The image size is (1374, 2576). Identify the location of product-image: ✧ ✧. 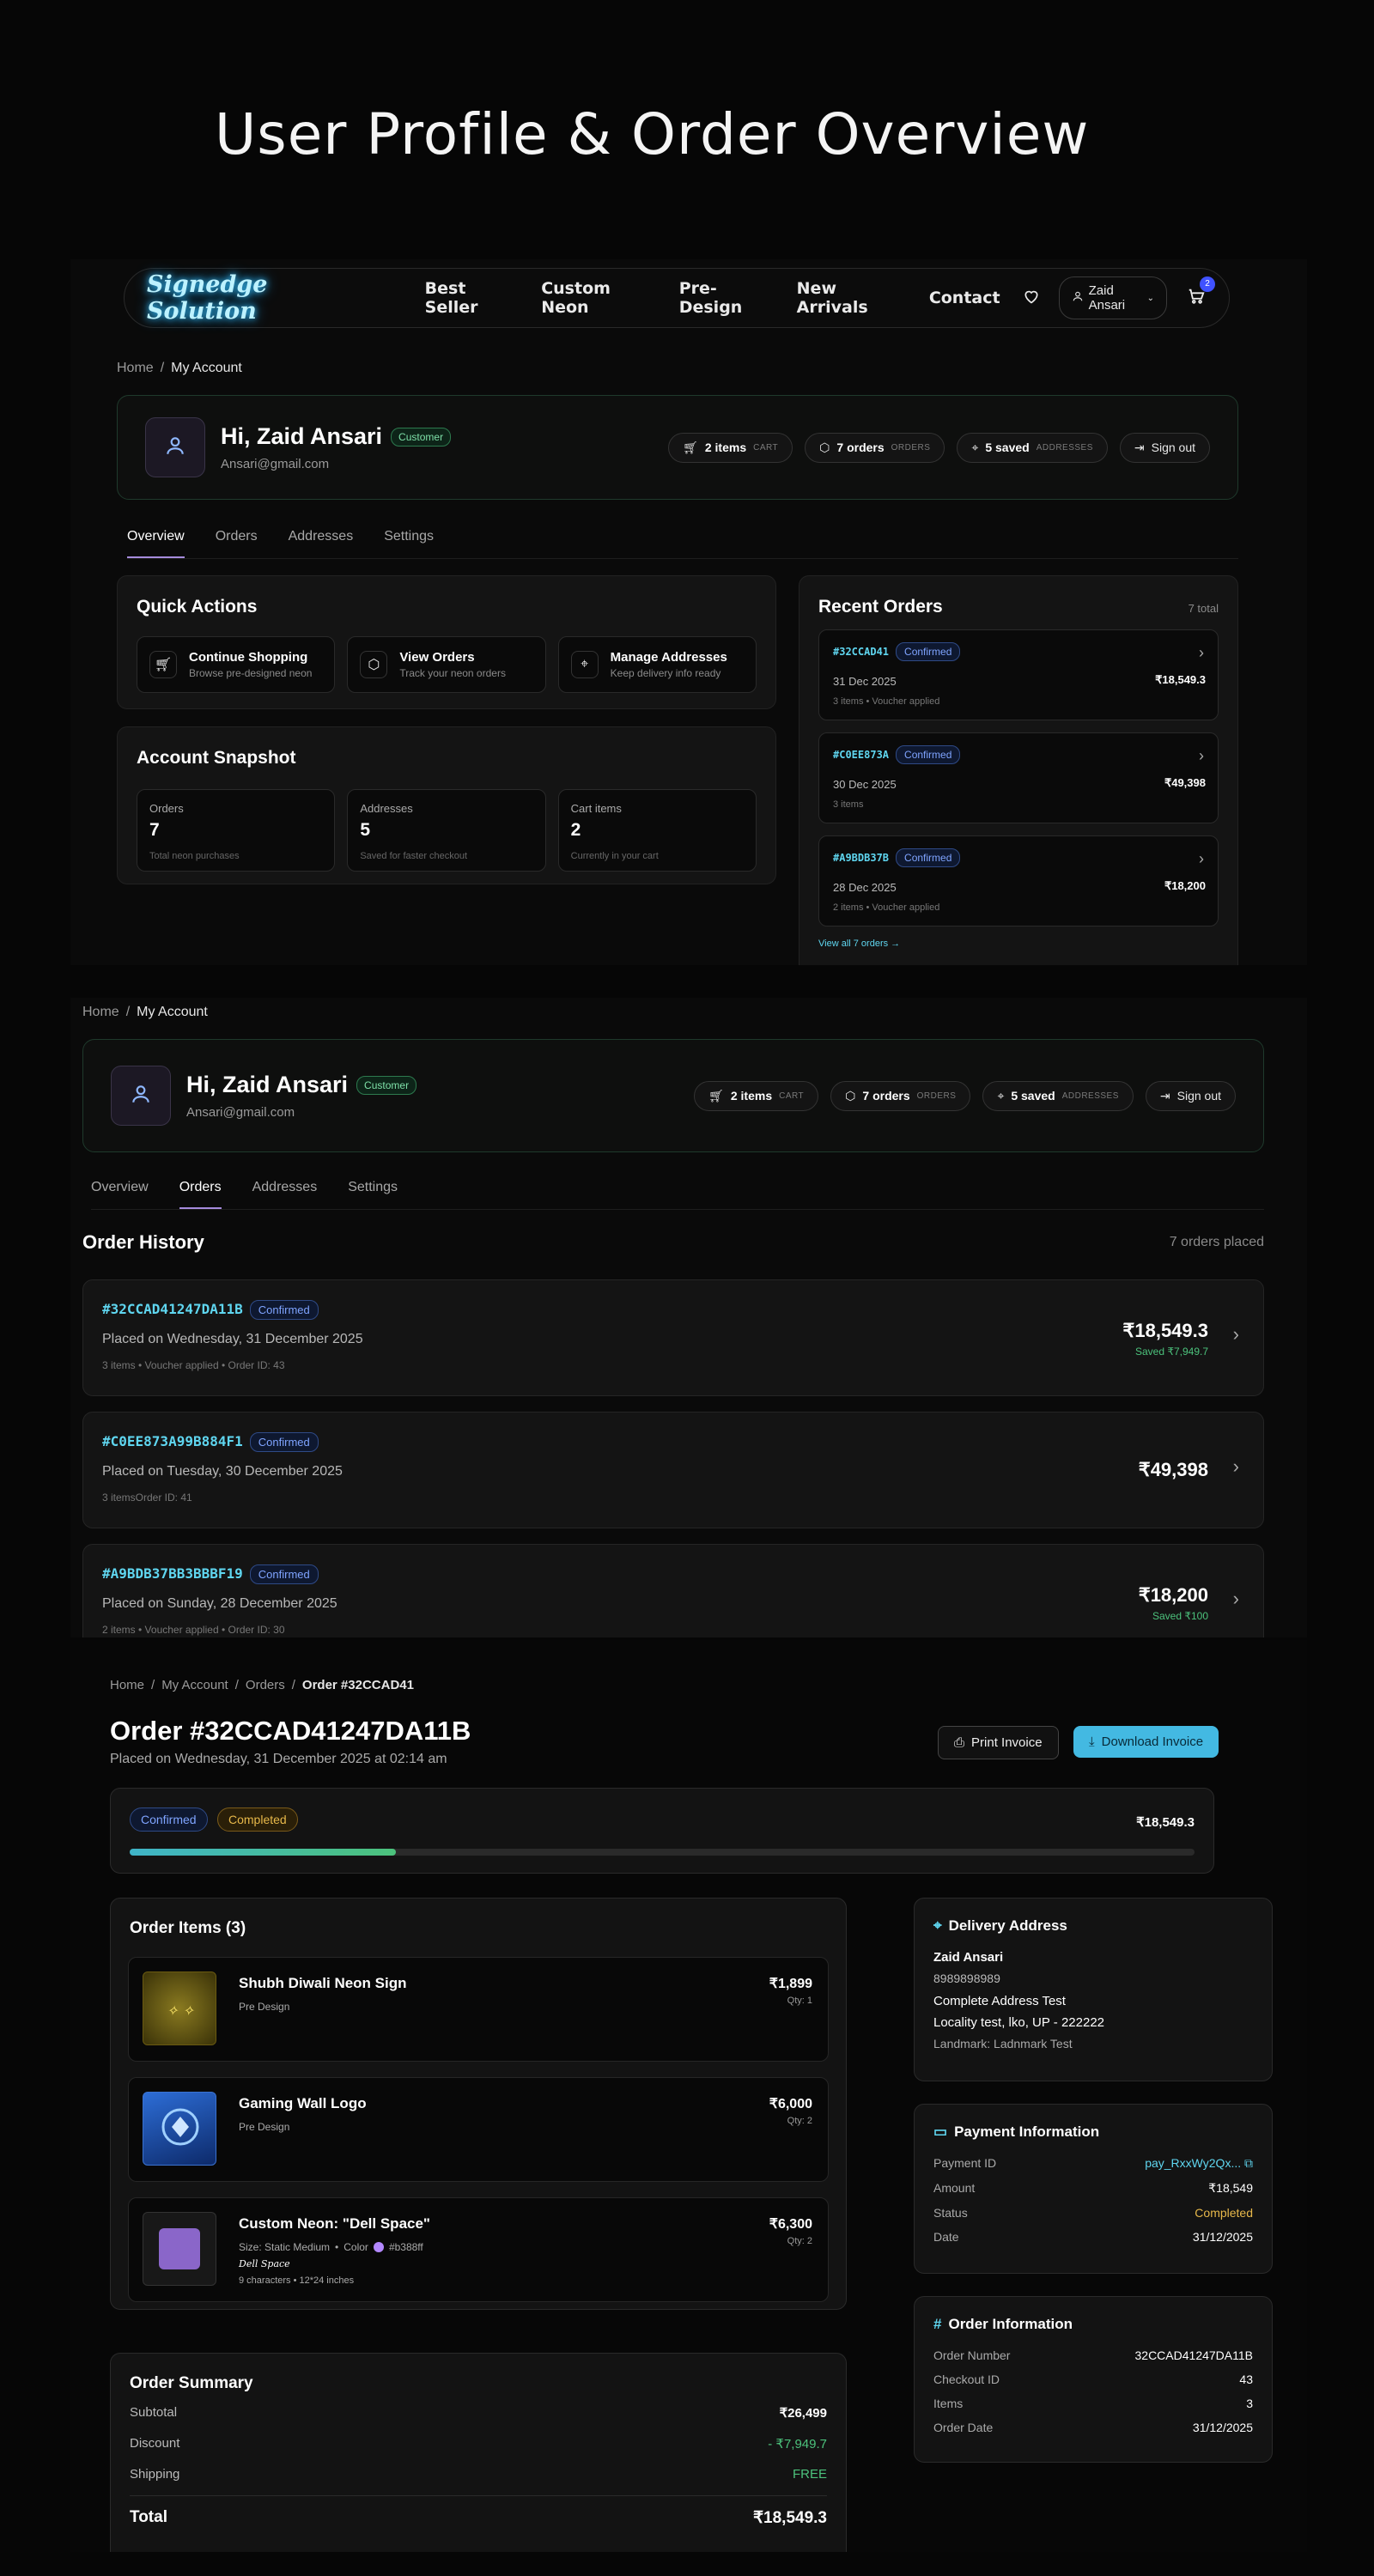
(179, 2008).